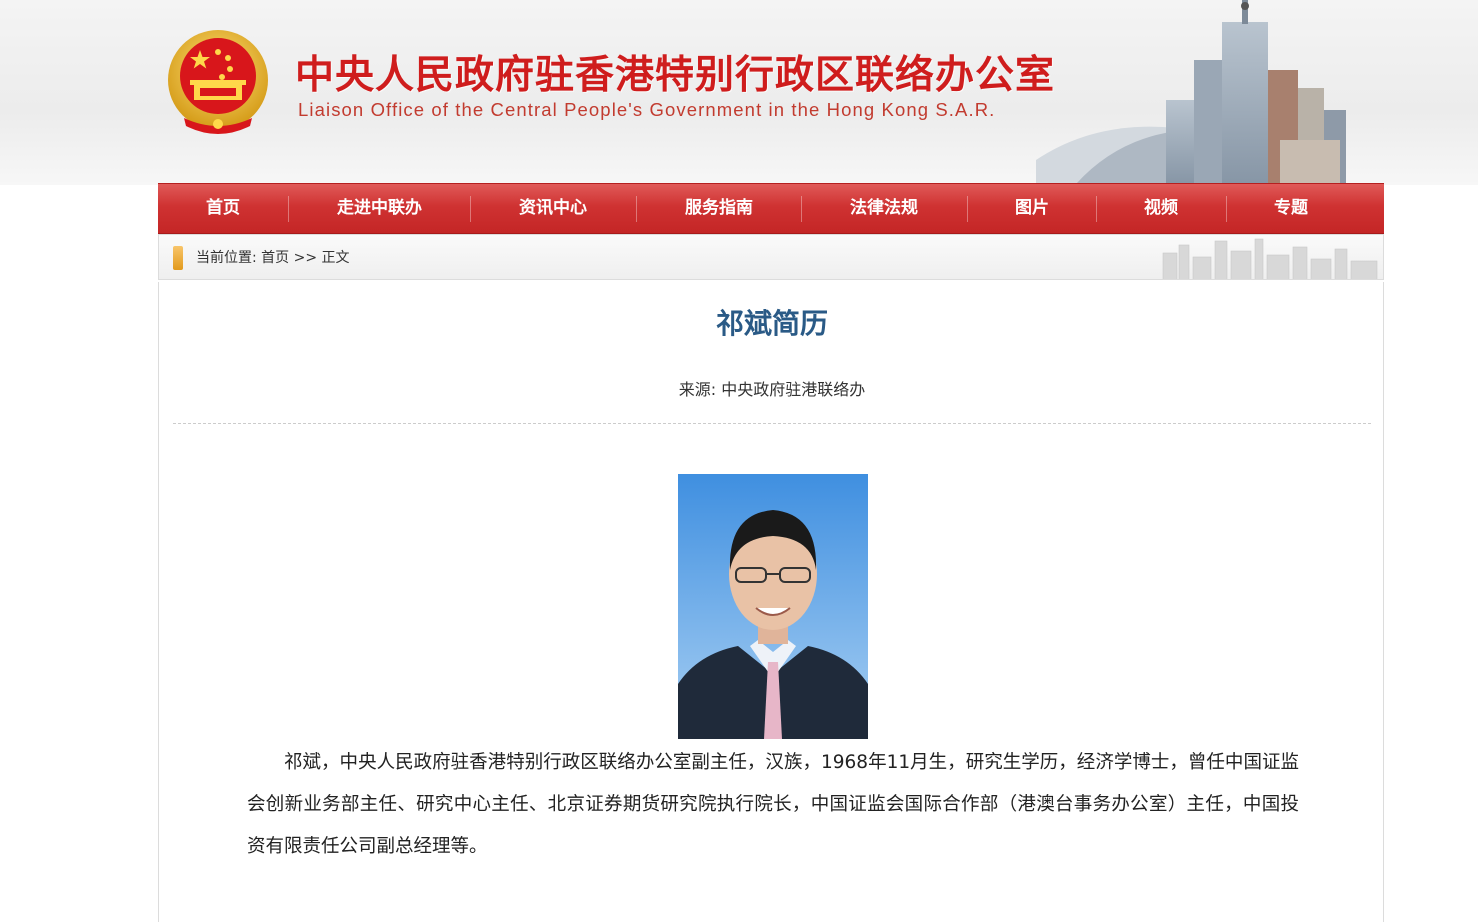  What do you see at coordinates (773, 606) in the screenshot?
I see `portrait-photo` at bounding box center [773, 606].